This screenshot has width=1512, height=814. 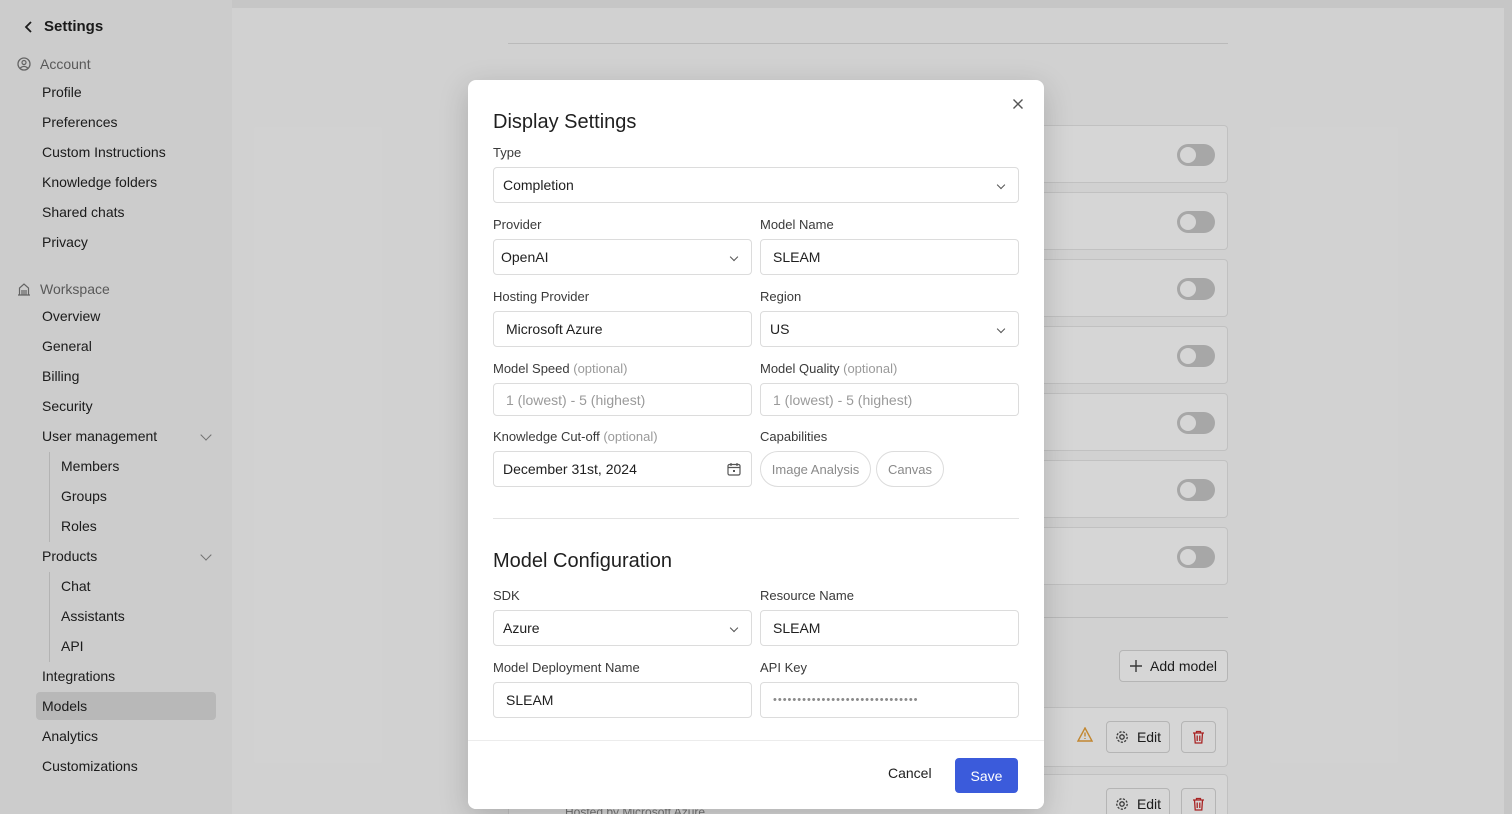 What do you see at coordinates (889, 329) in the screenshot?
I see `region-select: US` at bounding box center [889, 329].